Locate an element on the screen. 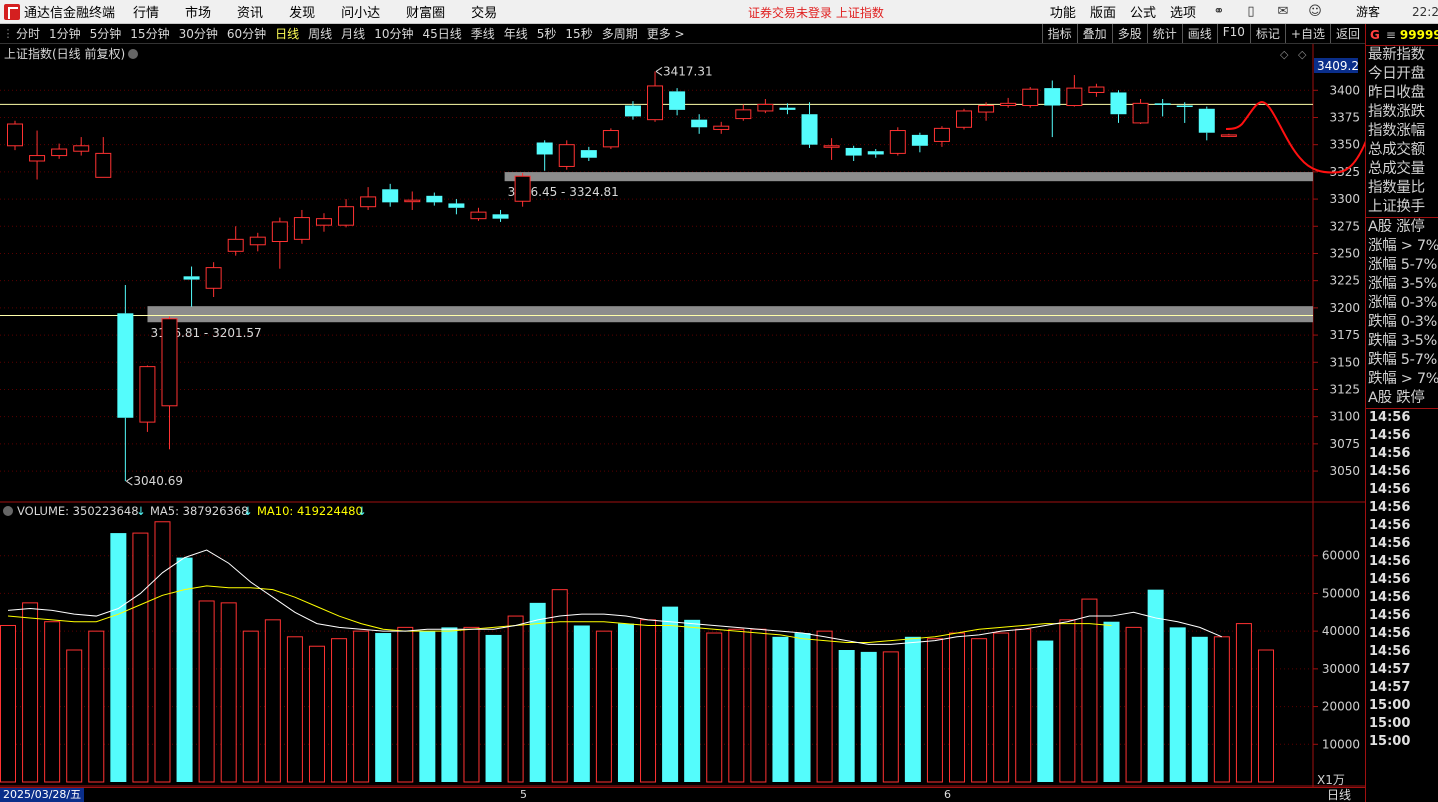  tool-button: 画线 is located at coordinates (1199, 33).